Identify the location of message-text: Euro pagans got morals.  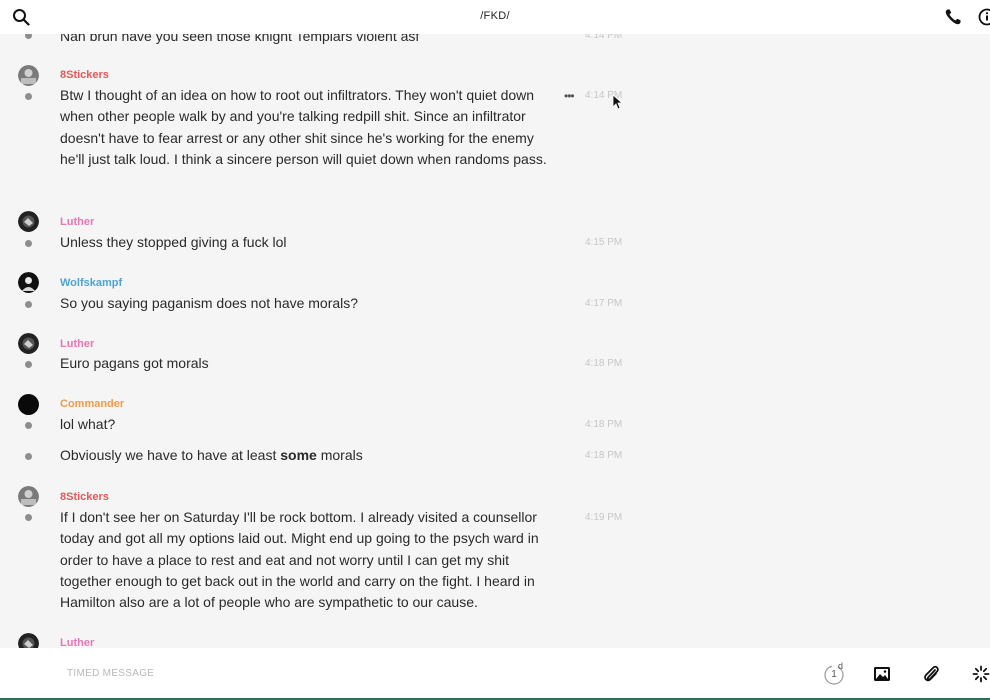
(134, 363).